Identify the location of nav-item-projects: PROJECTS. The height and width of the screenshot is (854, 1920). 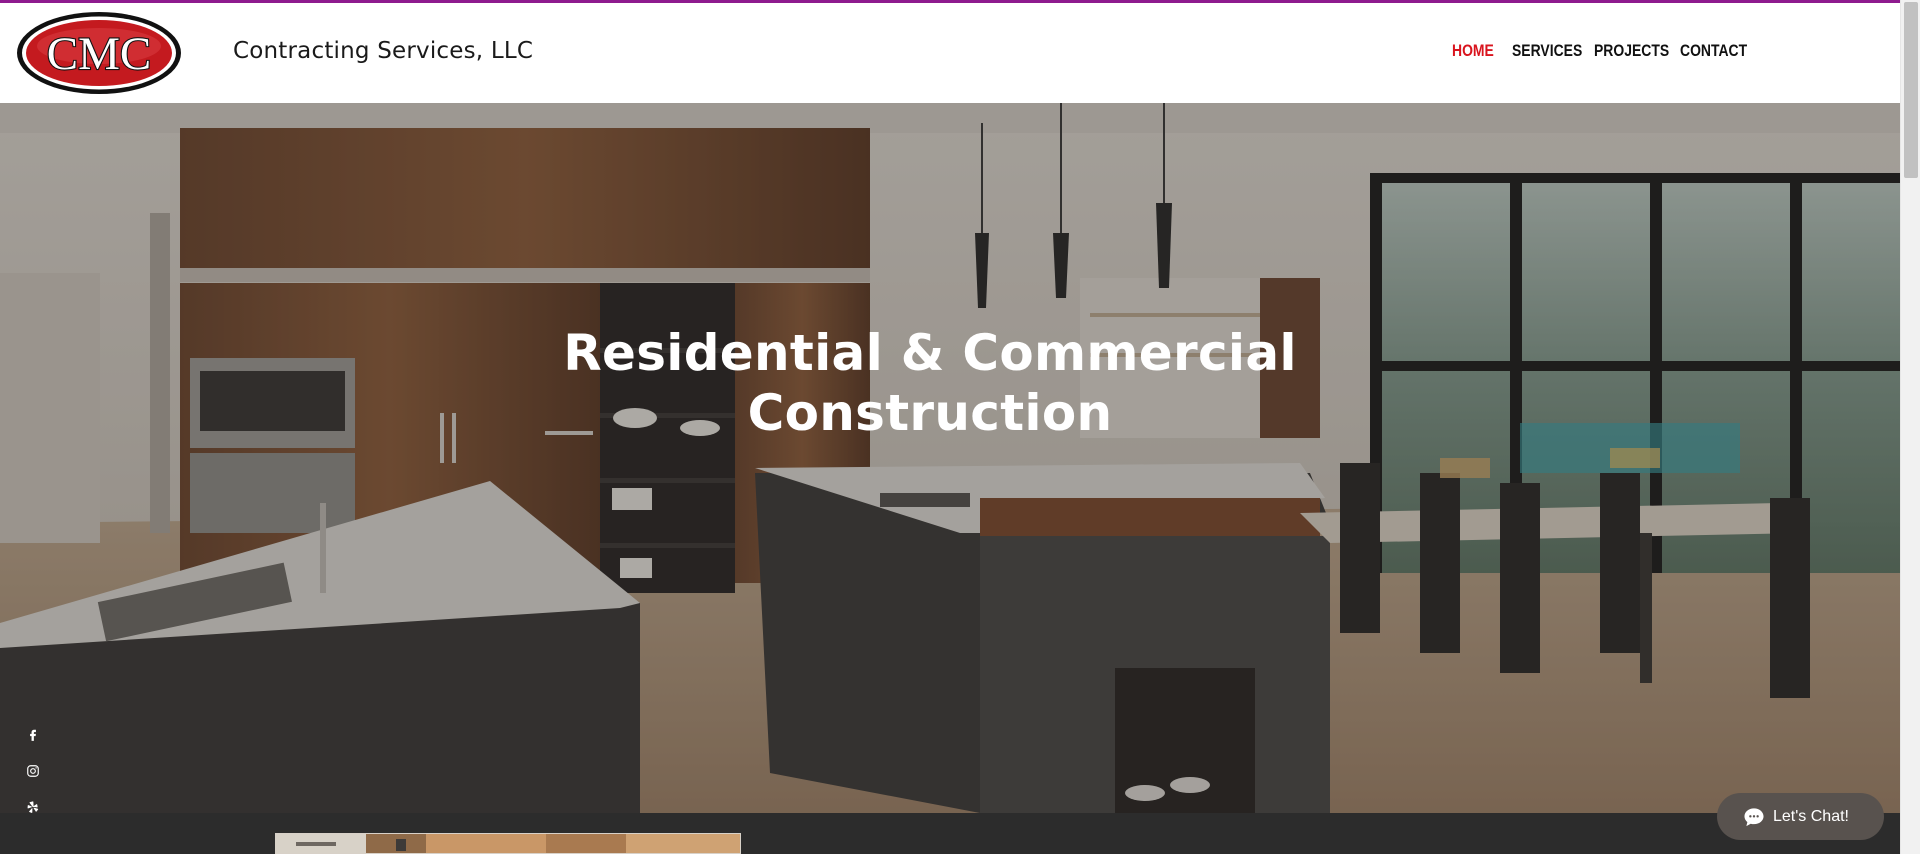
(1631, 51).